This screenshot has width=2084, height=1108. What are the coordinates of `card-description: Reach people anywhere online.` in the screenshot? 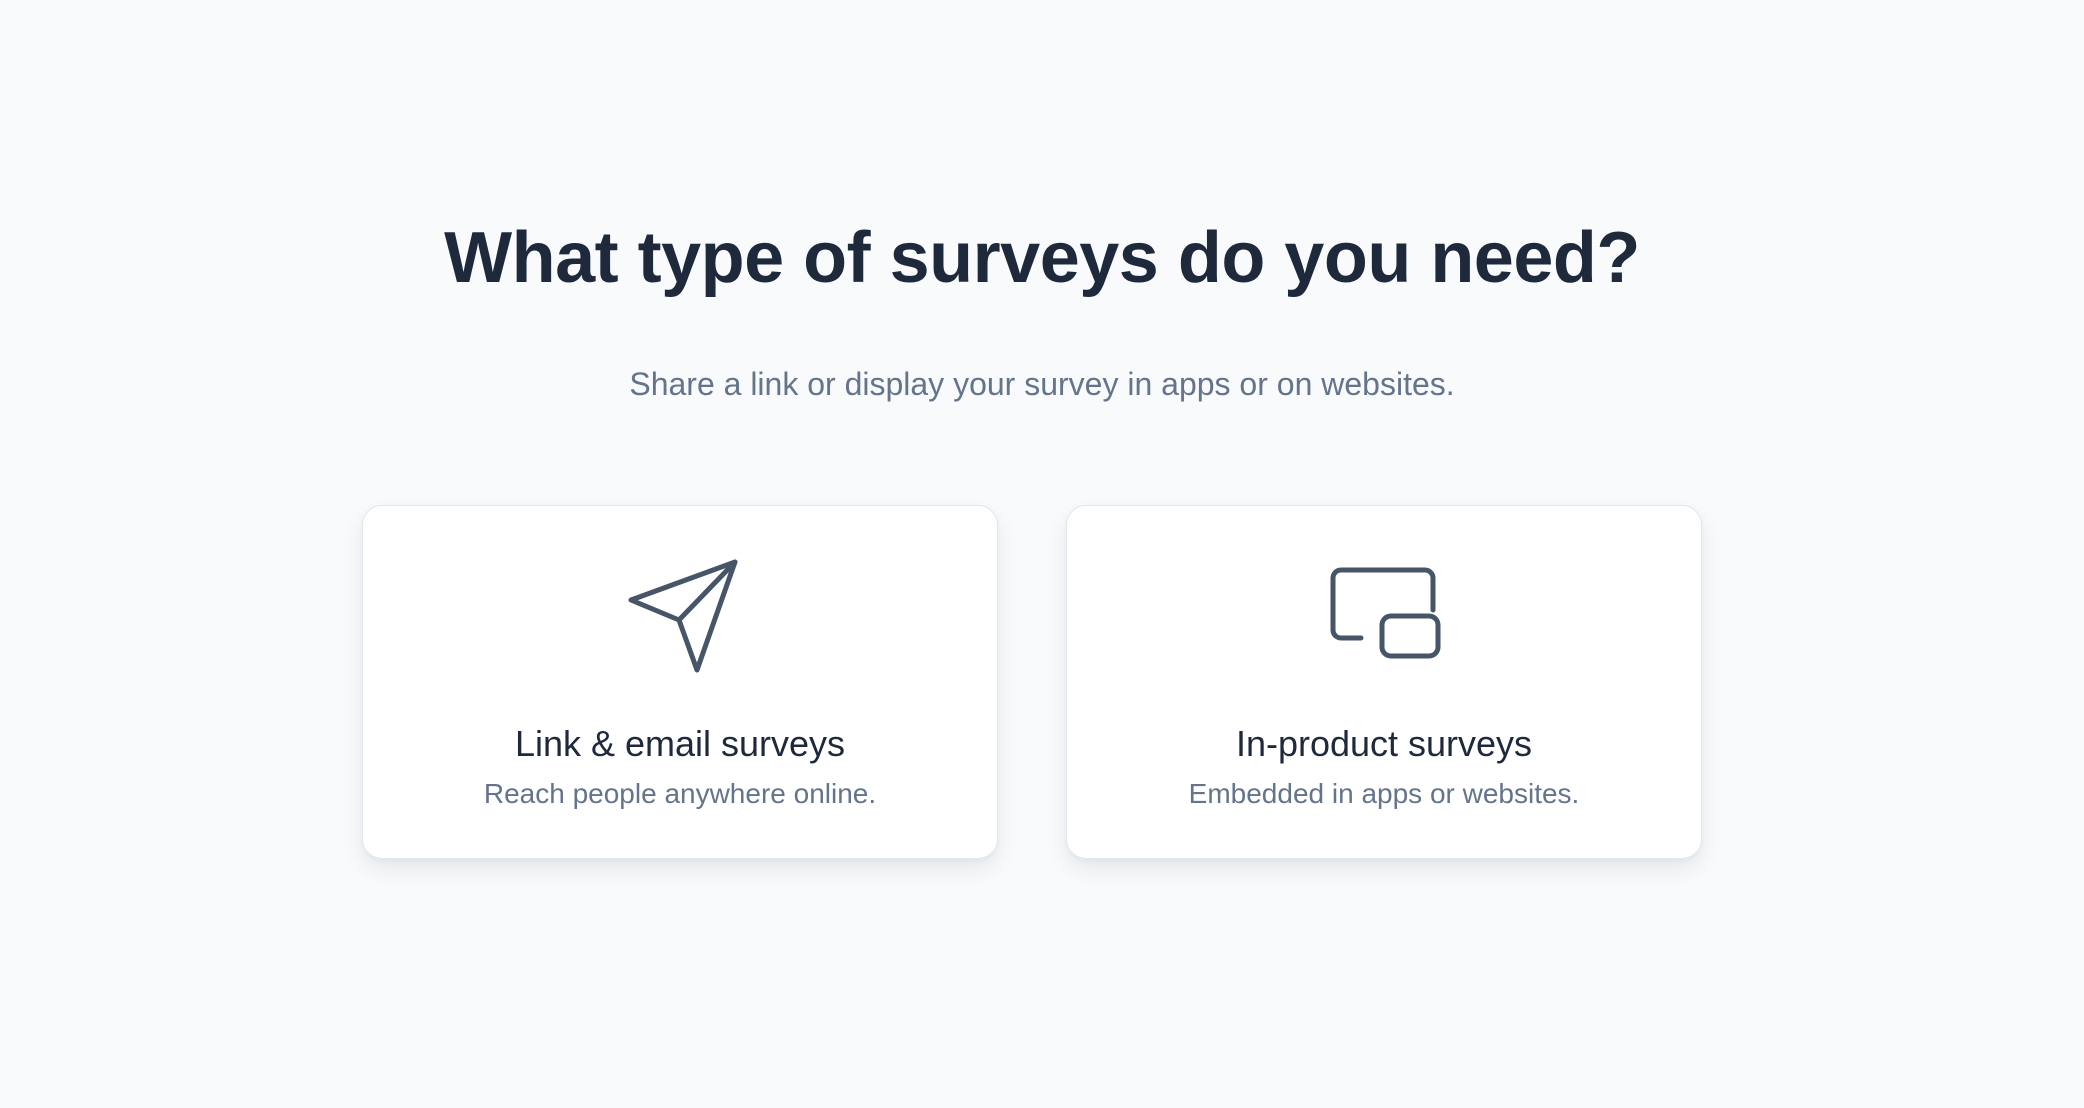 It's located at (680, 793).